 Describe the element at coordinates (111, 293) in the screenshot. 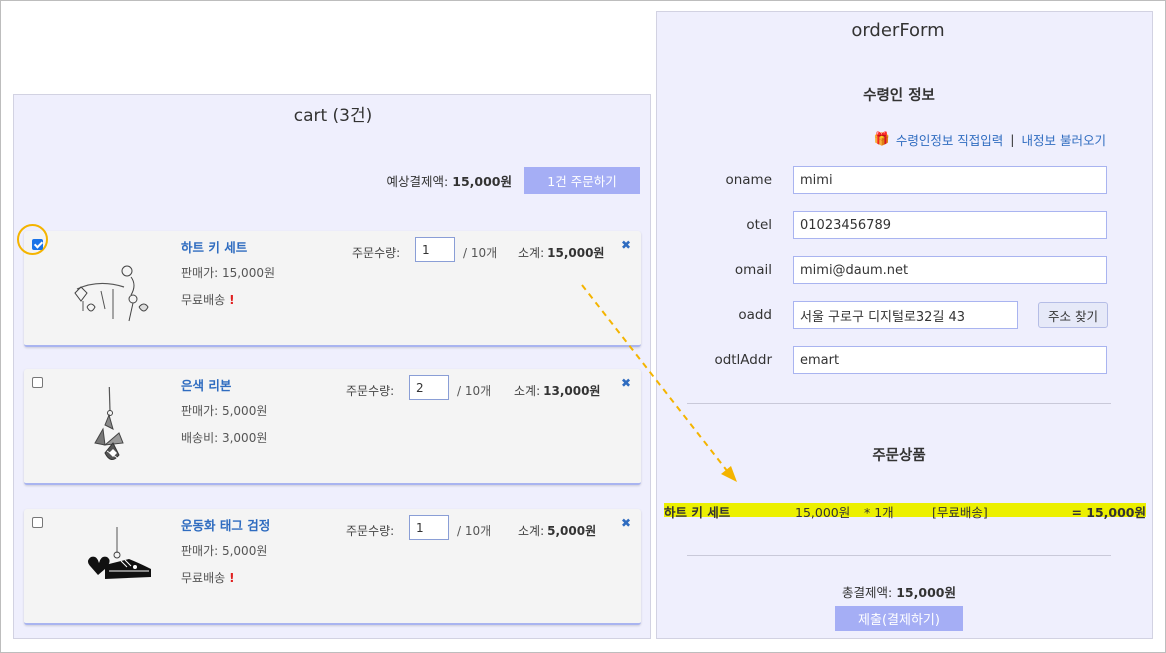

I see `heart-key-set-image` at that location.